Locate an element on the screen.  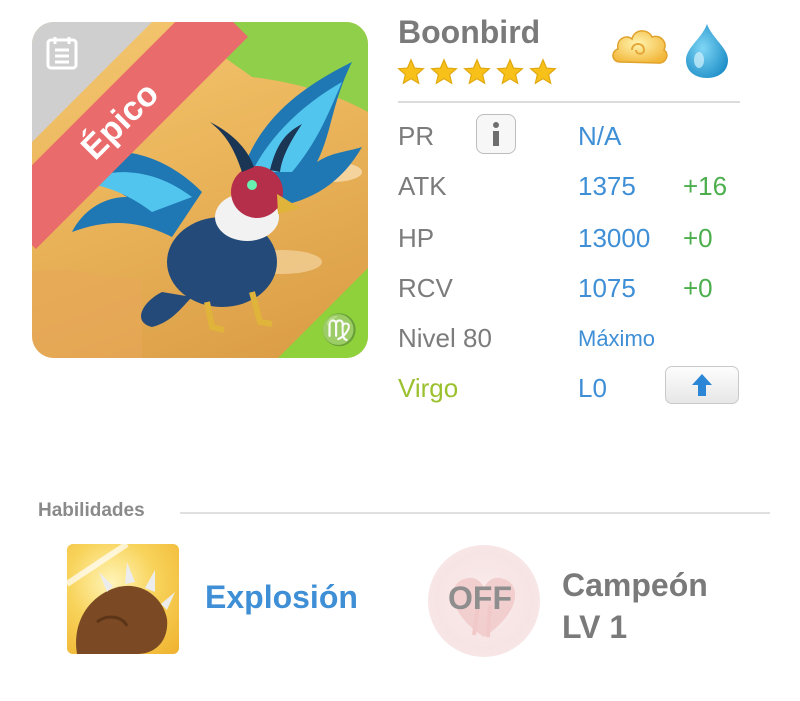
pr-label: PR is located at coordinates (416, 136).